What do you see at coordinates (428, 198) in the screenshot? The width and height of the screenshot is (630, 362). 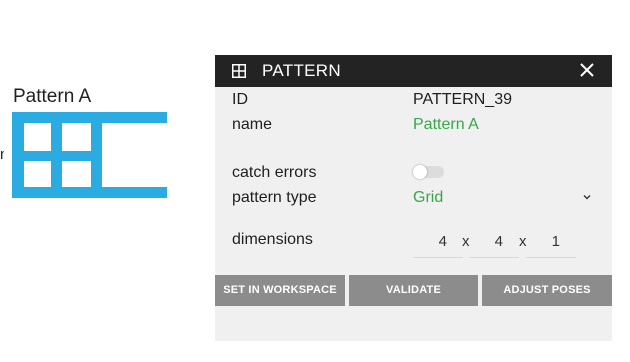 I see `pattern-type-select: Grid` at bounding box center [428, 198].